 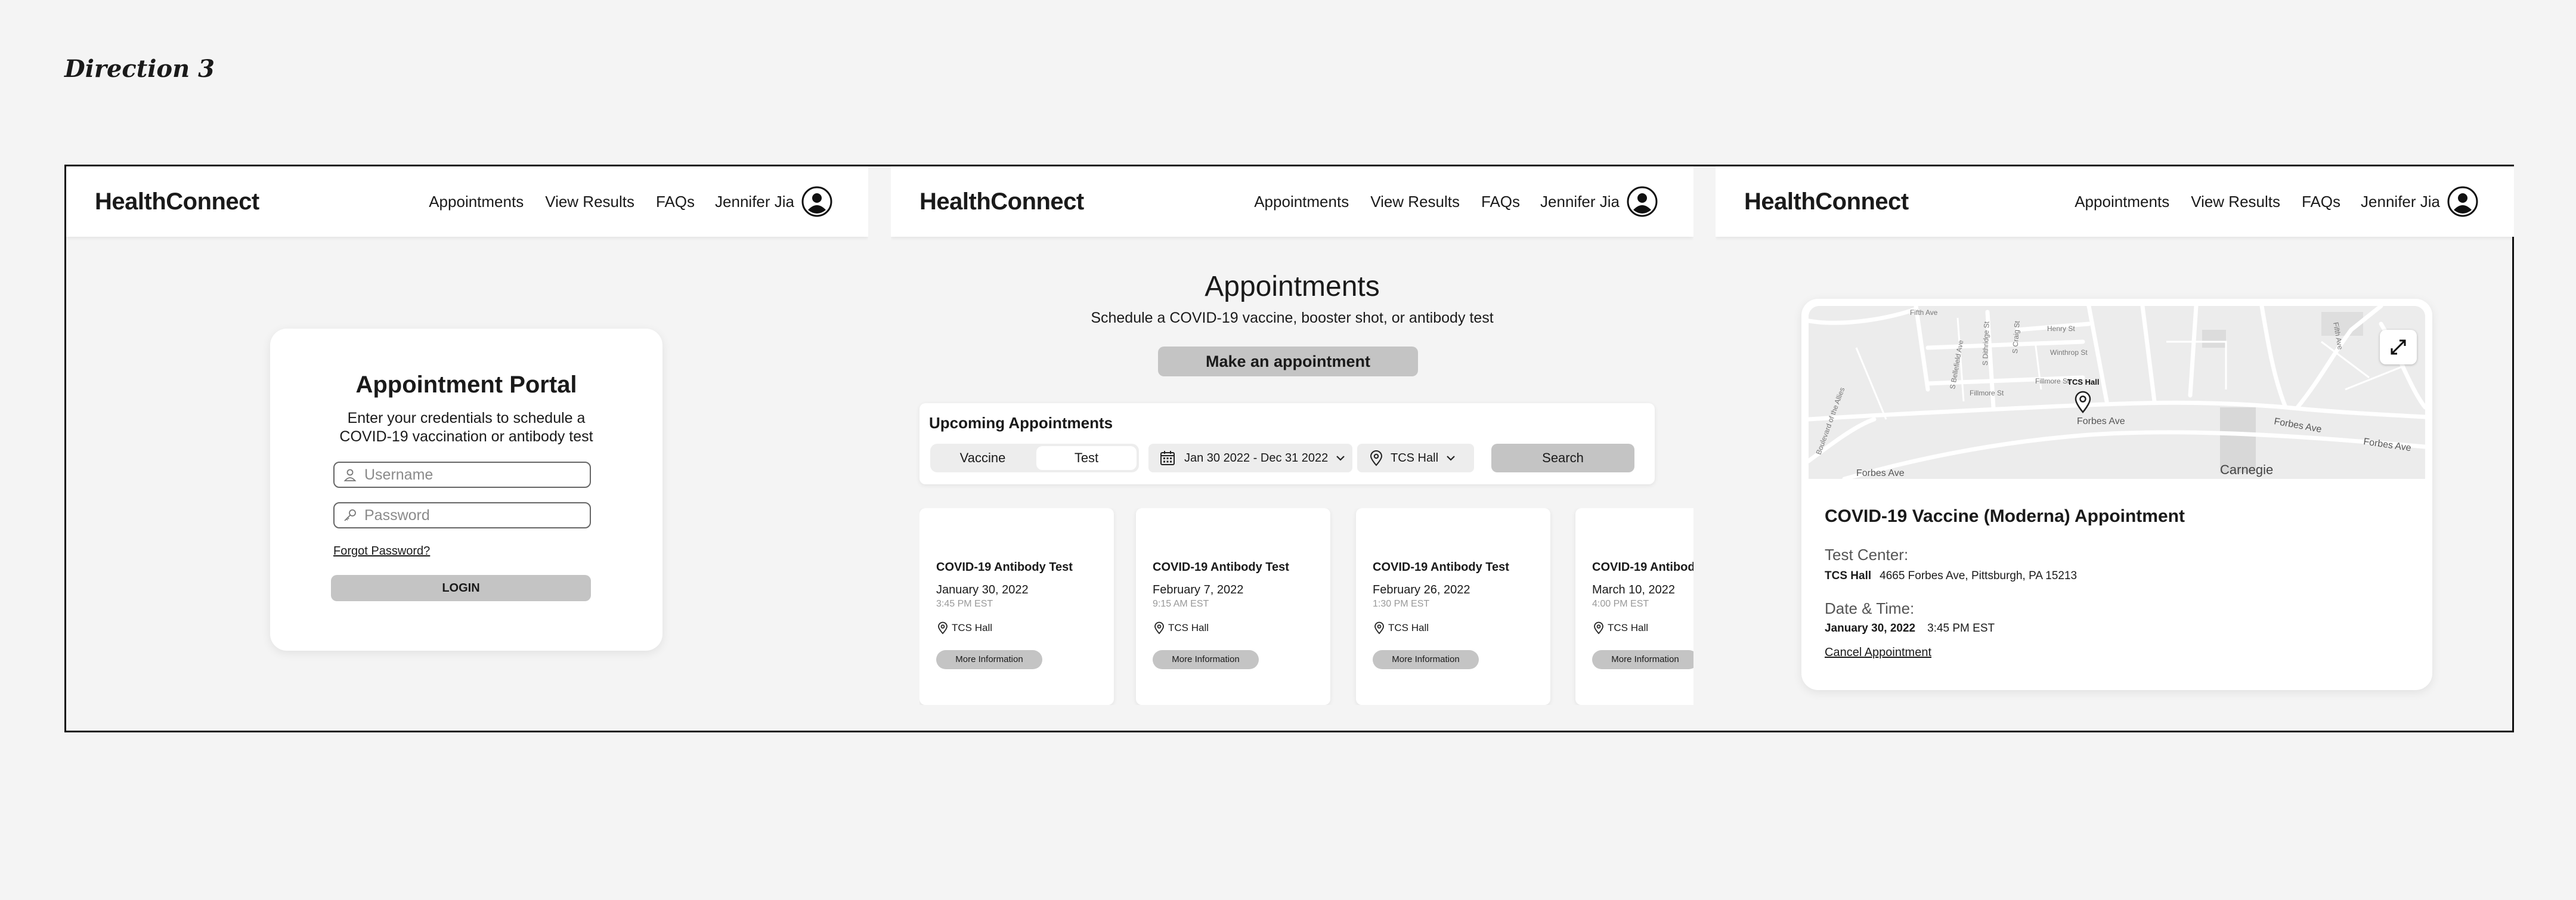 I want to click on card-date: February 26, 2022, so click(x=1422, y=589).